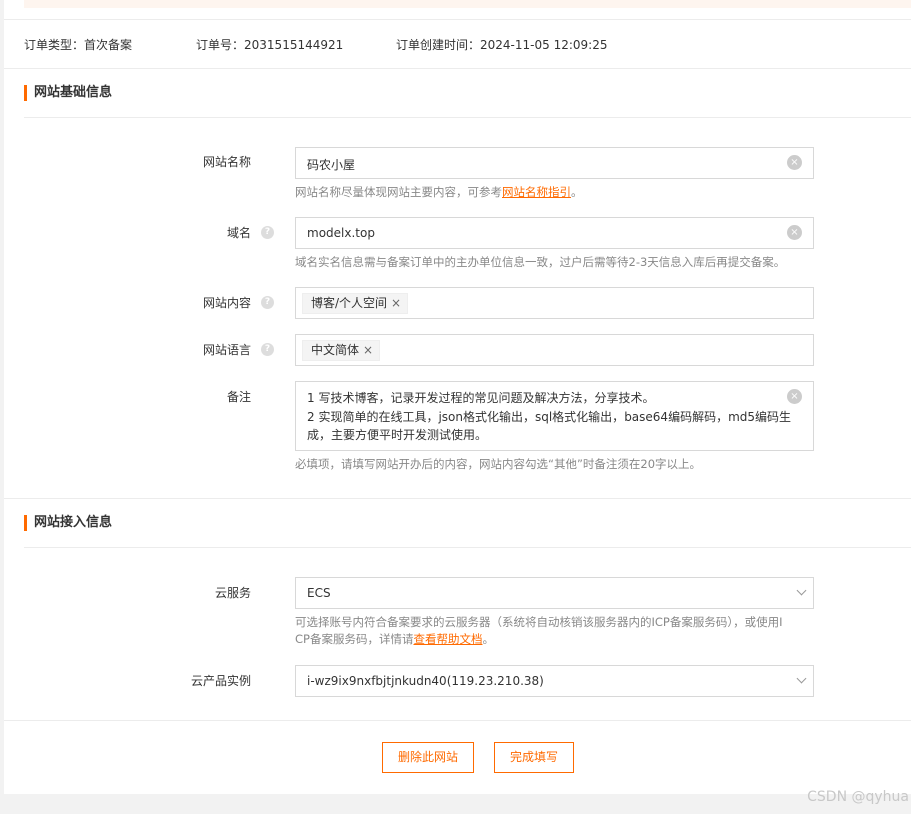  I want to click on domain-label: 域名, so click(238, 233).